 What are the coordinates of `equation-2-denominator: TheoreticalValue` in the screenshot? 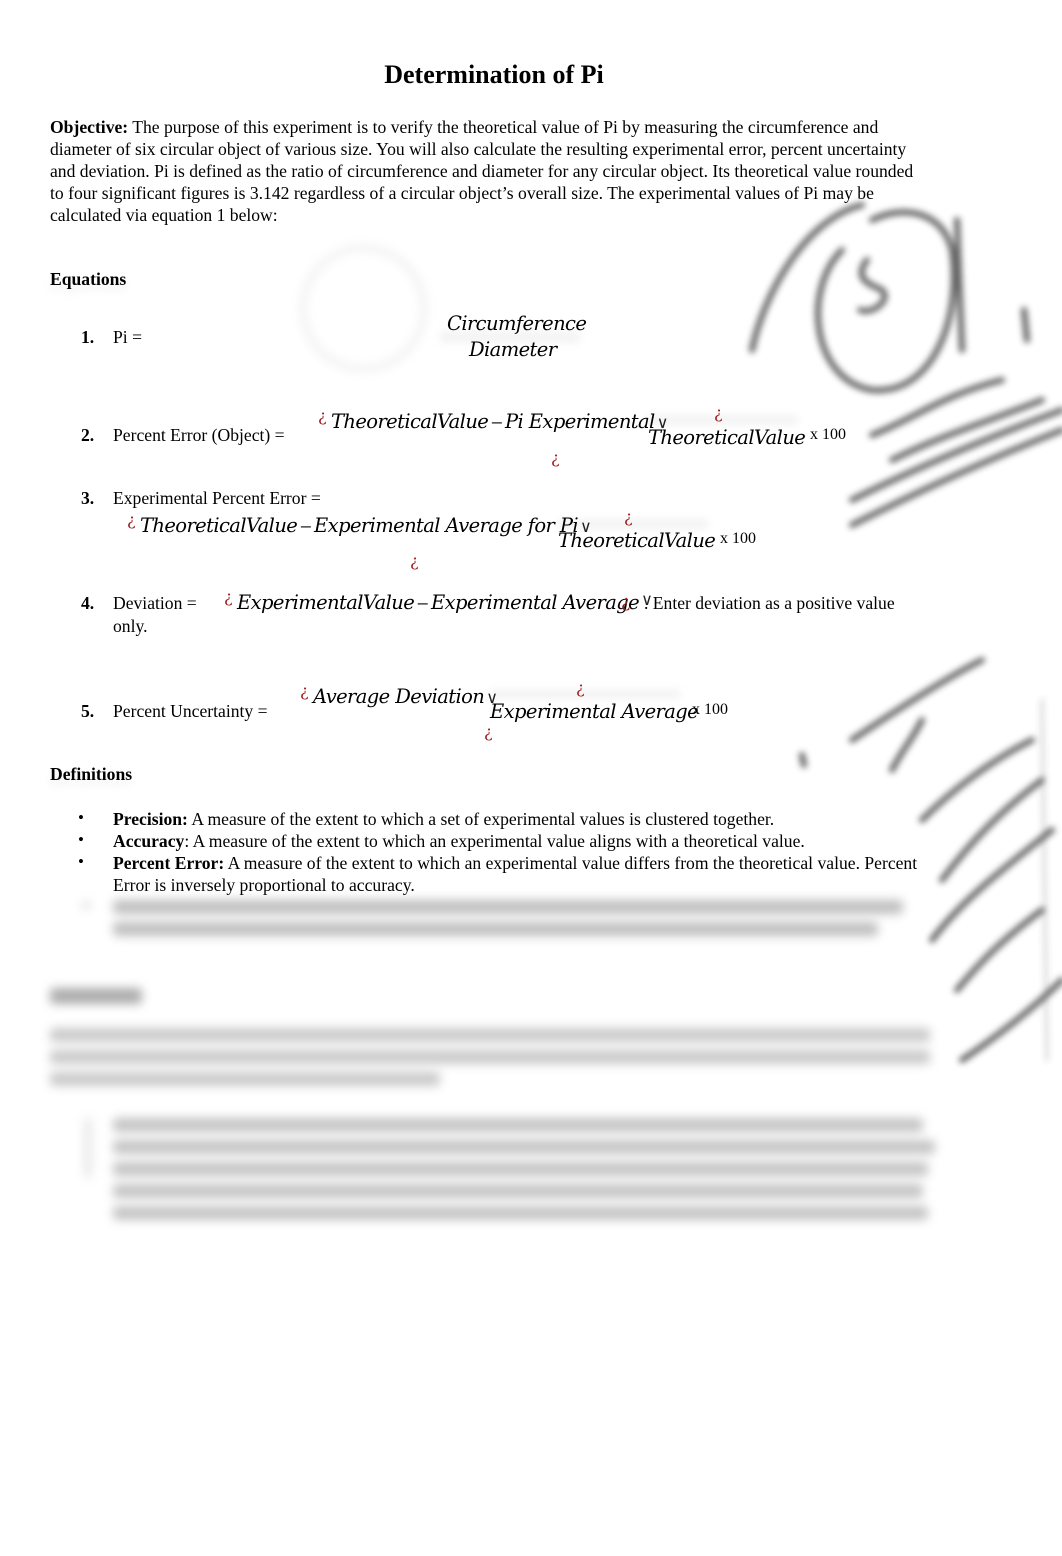 It's located at (727, 437).